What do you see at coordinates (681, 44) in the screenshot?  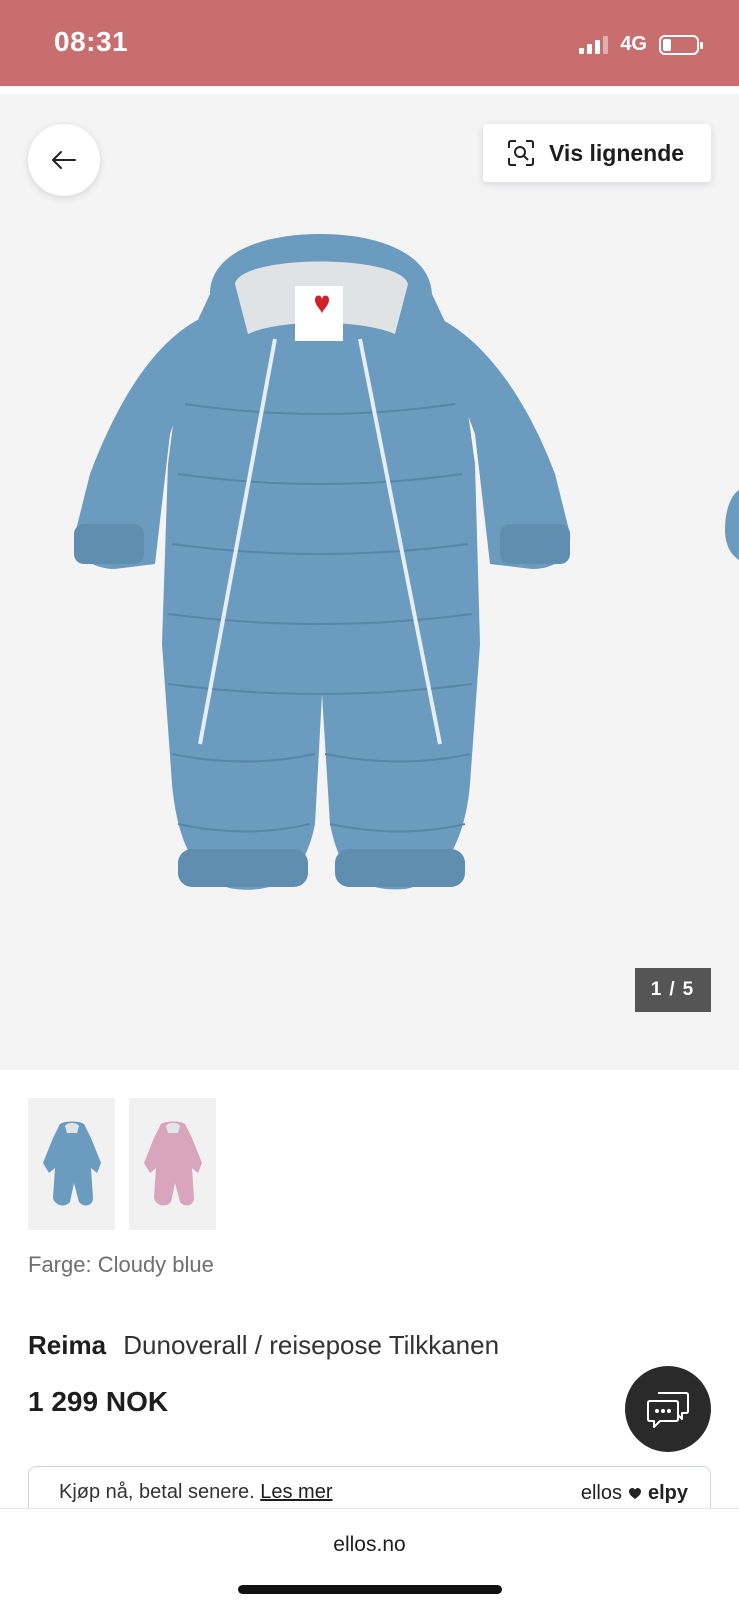 I see `battery-icon` at bounding box center [681, 44].